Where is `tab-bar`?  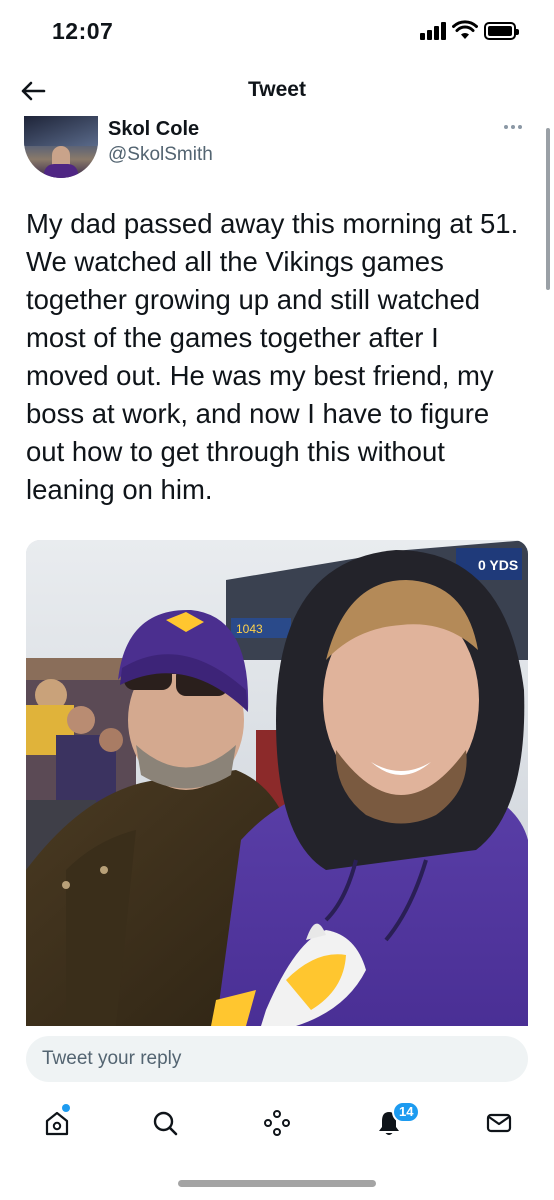 tab-bar is located at coordinates (277, 1125).